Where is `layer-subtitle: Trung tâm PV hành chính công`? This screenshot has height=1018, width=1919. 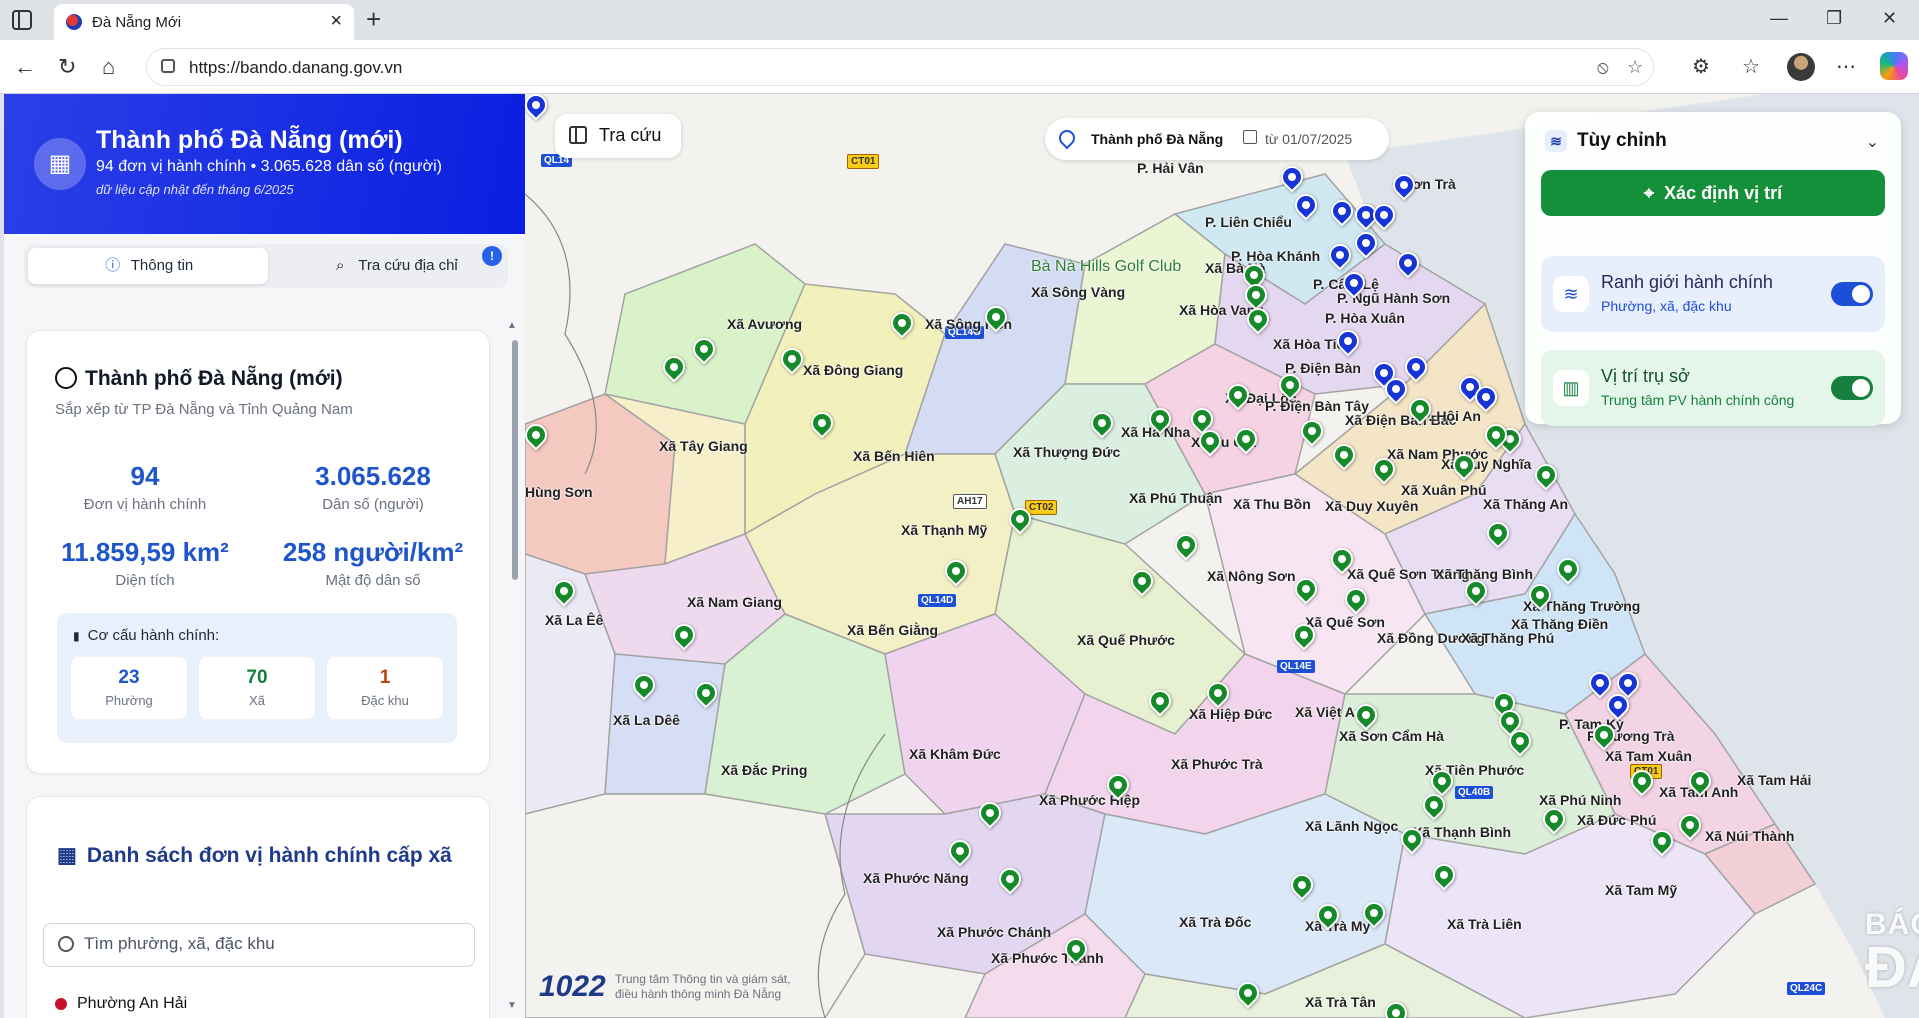
layer-subtitle: Trung tâm PV hành chính công is located at coordinates (1698, 400).